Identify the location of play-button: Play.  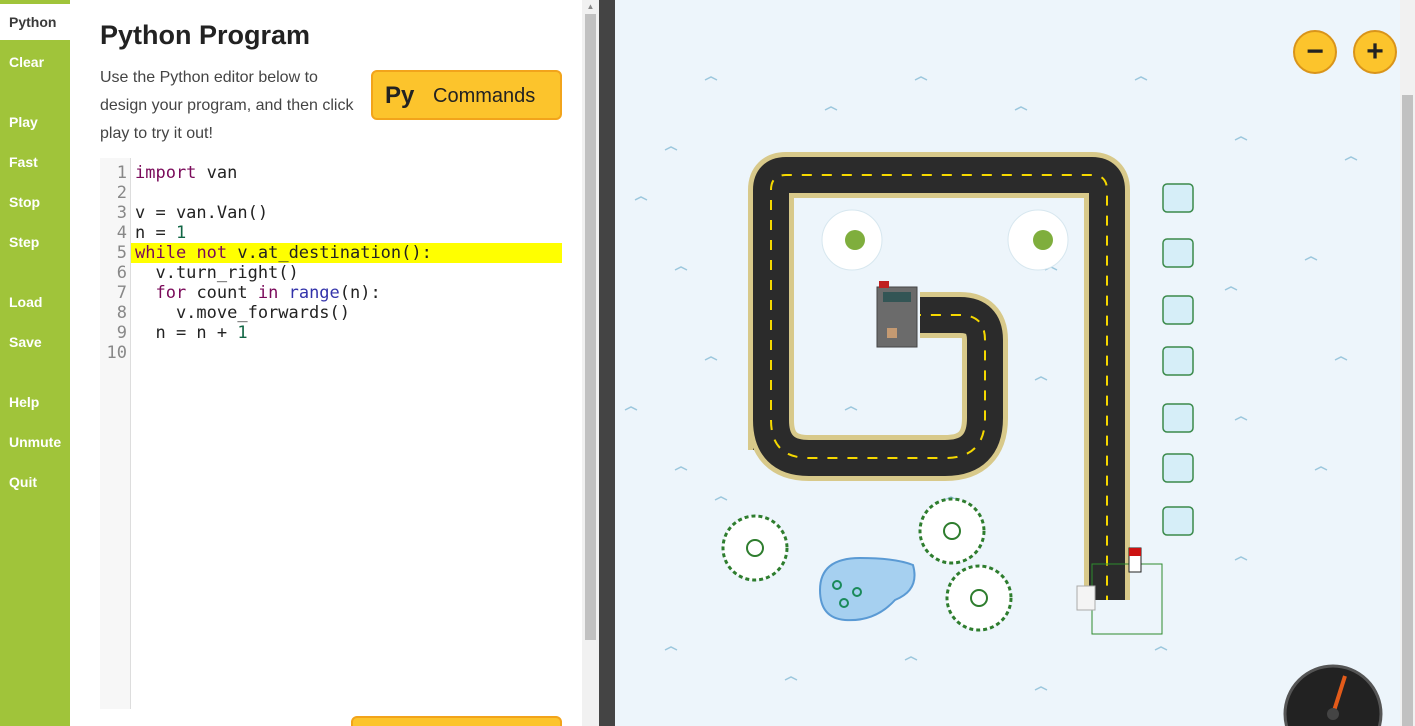
(35, 122).